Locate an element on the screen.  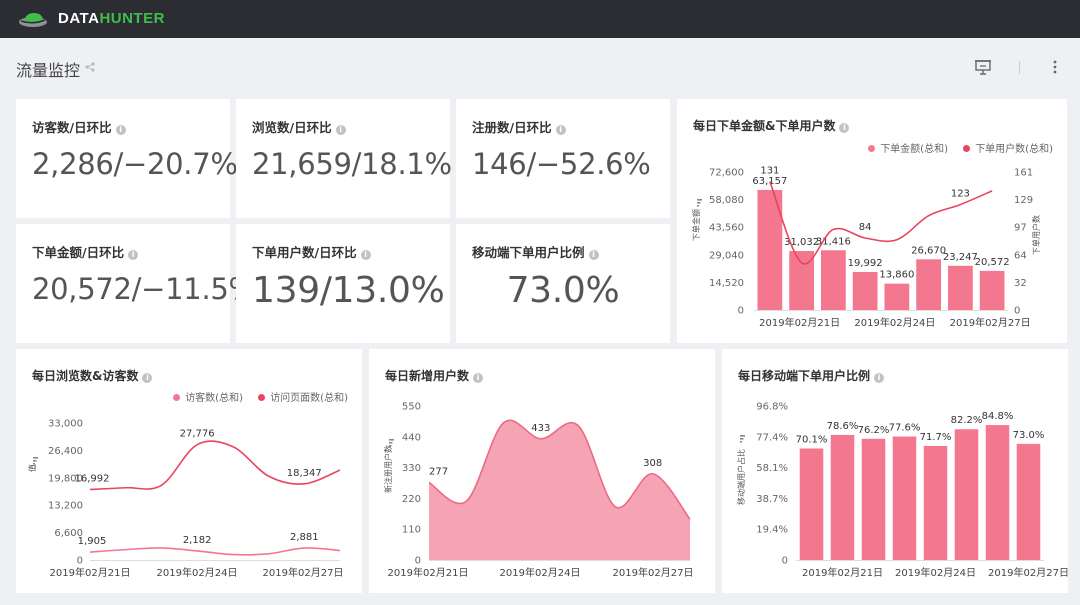
bar-label: 73.0% is located at coordinates (1029, 435).